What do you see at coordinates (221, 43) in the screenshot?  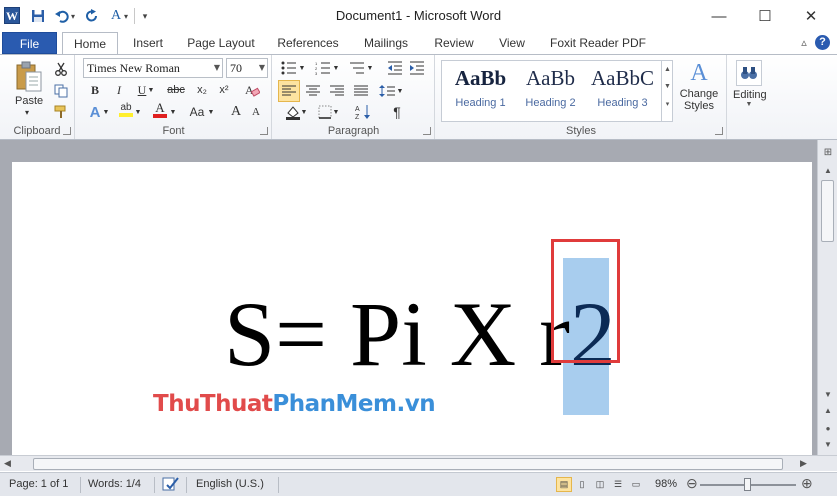 I see `tab-page-layout: Page Layout` at bounding box center [221, 43].